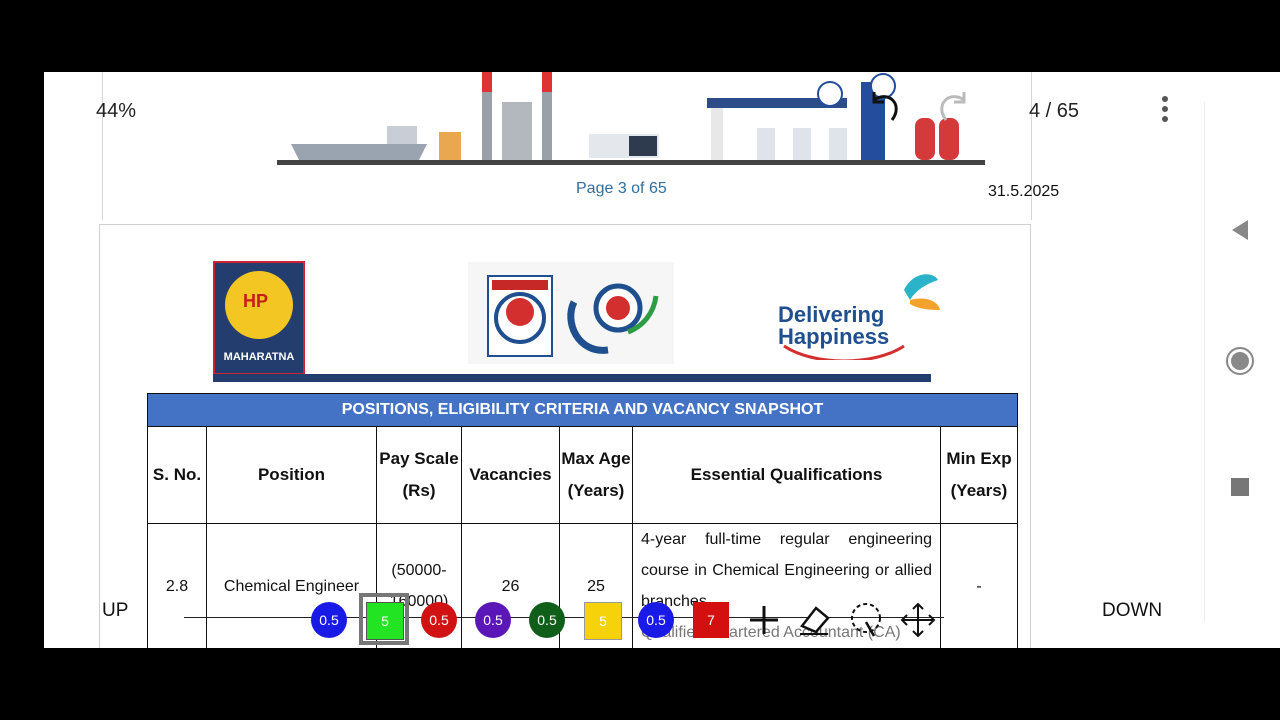 The image size is (1280, 720). Describe the element at coordinates (291, 475) in the screenshot. I see `header-position: Position` at that location.